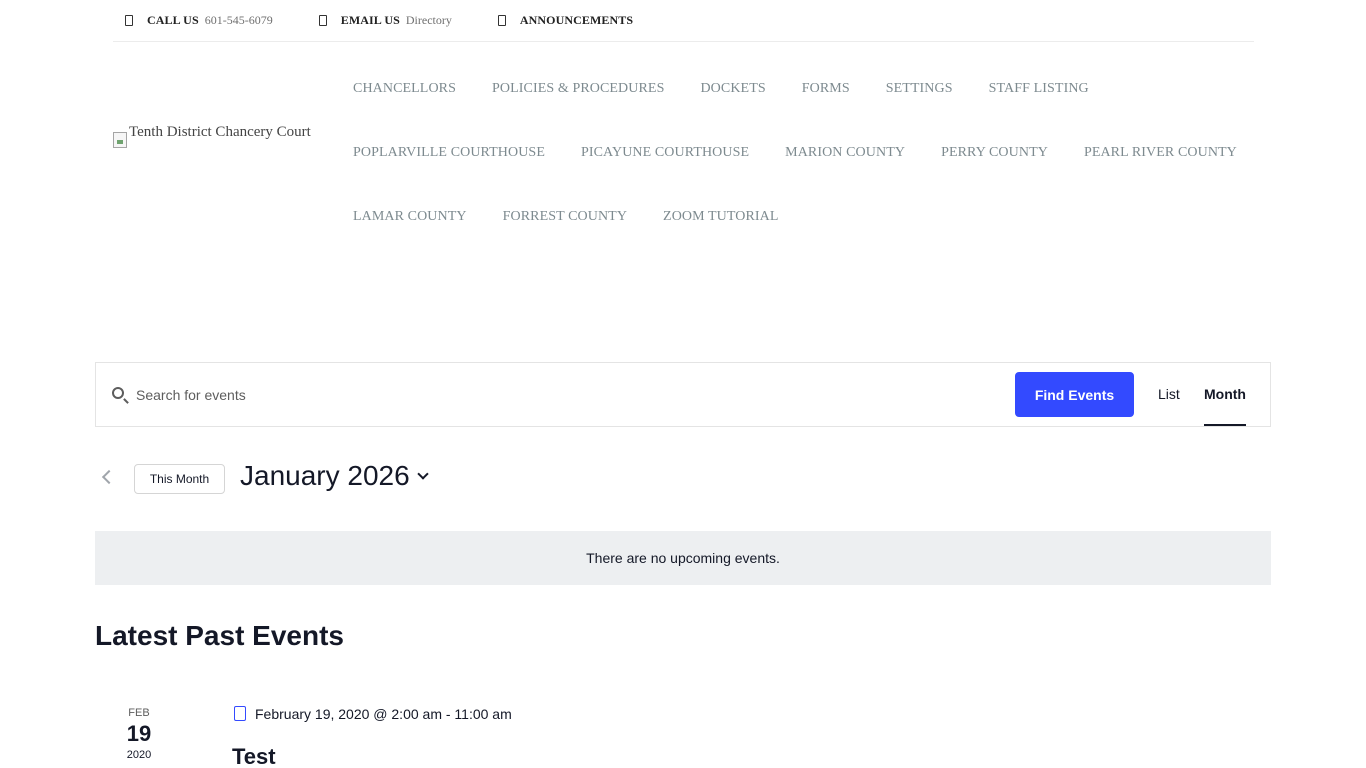 The height and width of the screenshot is (768, 1366). Describe the element at coordinates (325, 475) in the screenshot. I see `current-month-label: January 2026` at that location.